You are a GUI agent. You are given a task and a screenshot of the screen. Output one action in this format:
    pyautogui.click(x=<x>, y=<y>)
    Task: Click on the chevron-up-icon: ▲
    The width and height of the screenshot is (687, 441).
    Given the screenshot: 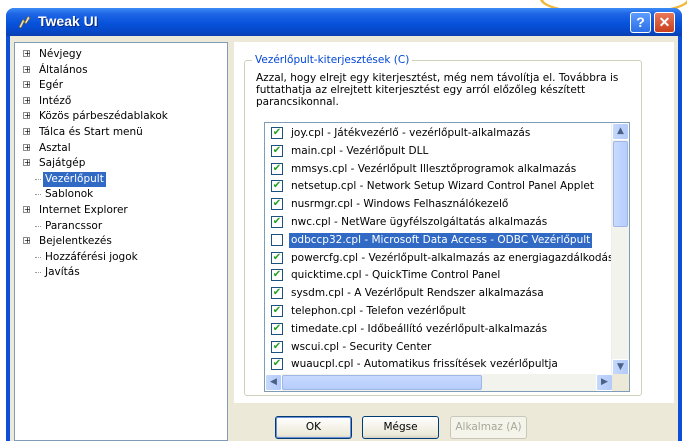 What is the action you would take?
    pyautogui.click(x=620, y=131)
    